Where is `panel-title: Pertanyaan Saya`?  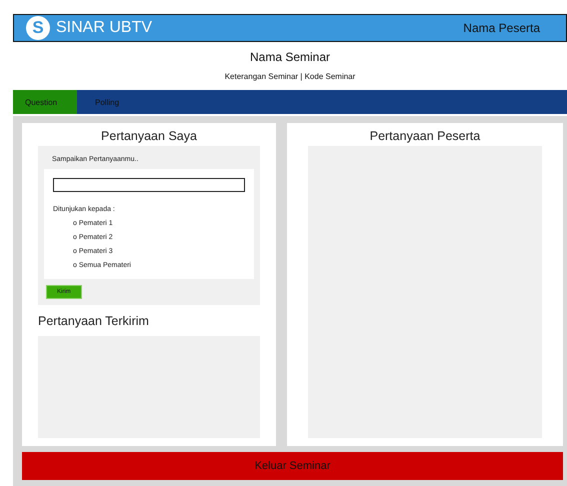 panel-title: Pertanyaan Saya is located at coordinates (149, 136).